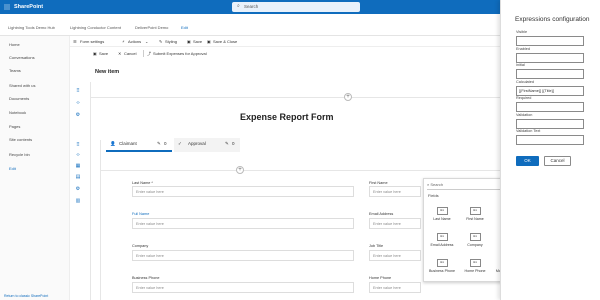 The image size is (600, 300). I want to click on actions-button: Actions, so click(134, 41).